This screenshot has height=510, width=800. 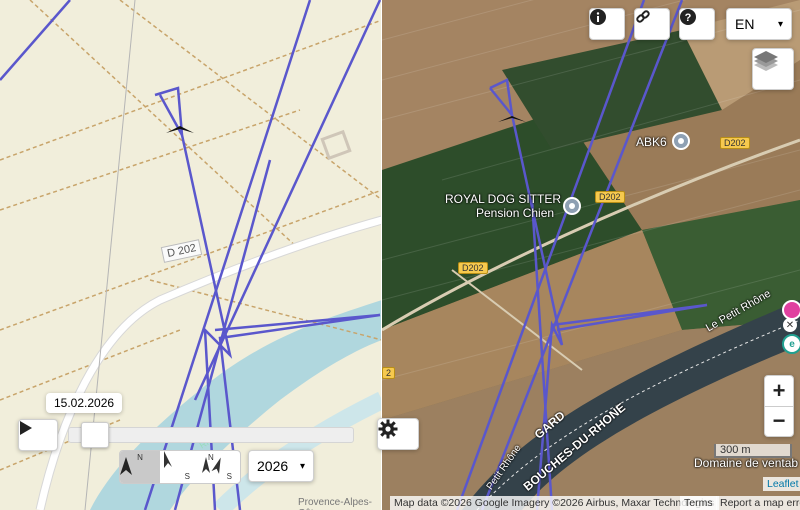 I want to click on compass-tilted-icon, so click(x=168, y=459).